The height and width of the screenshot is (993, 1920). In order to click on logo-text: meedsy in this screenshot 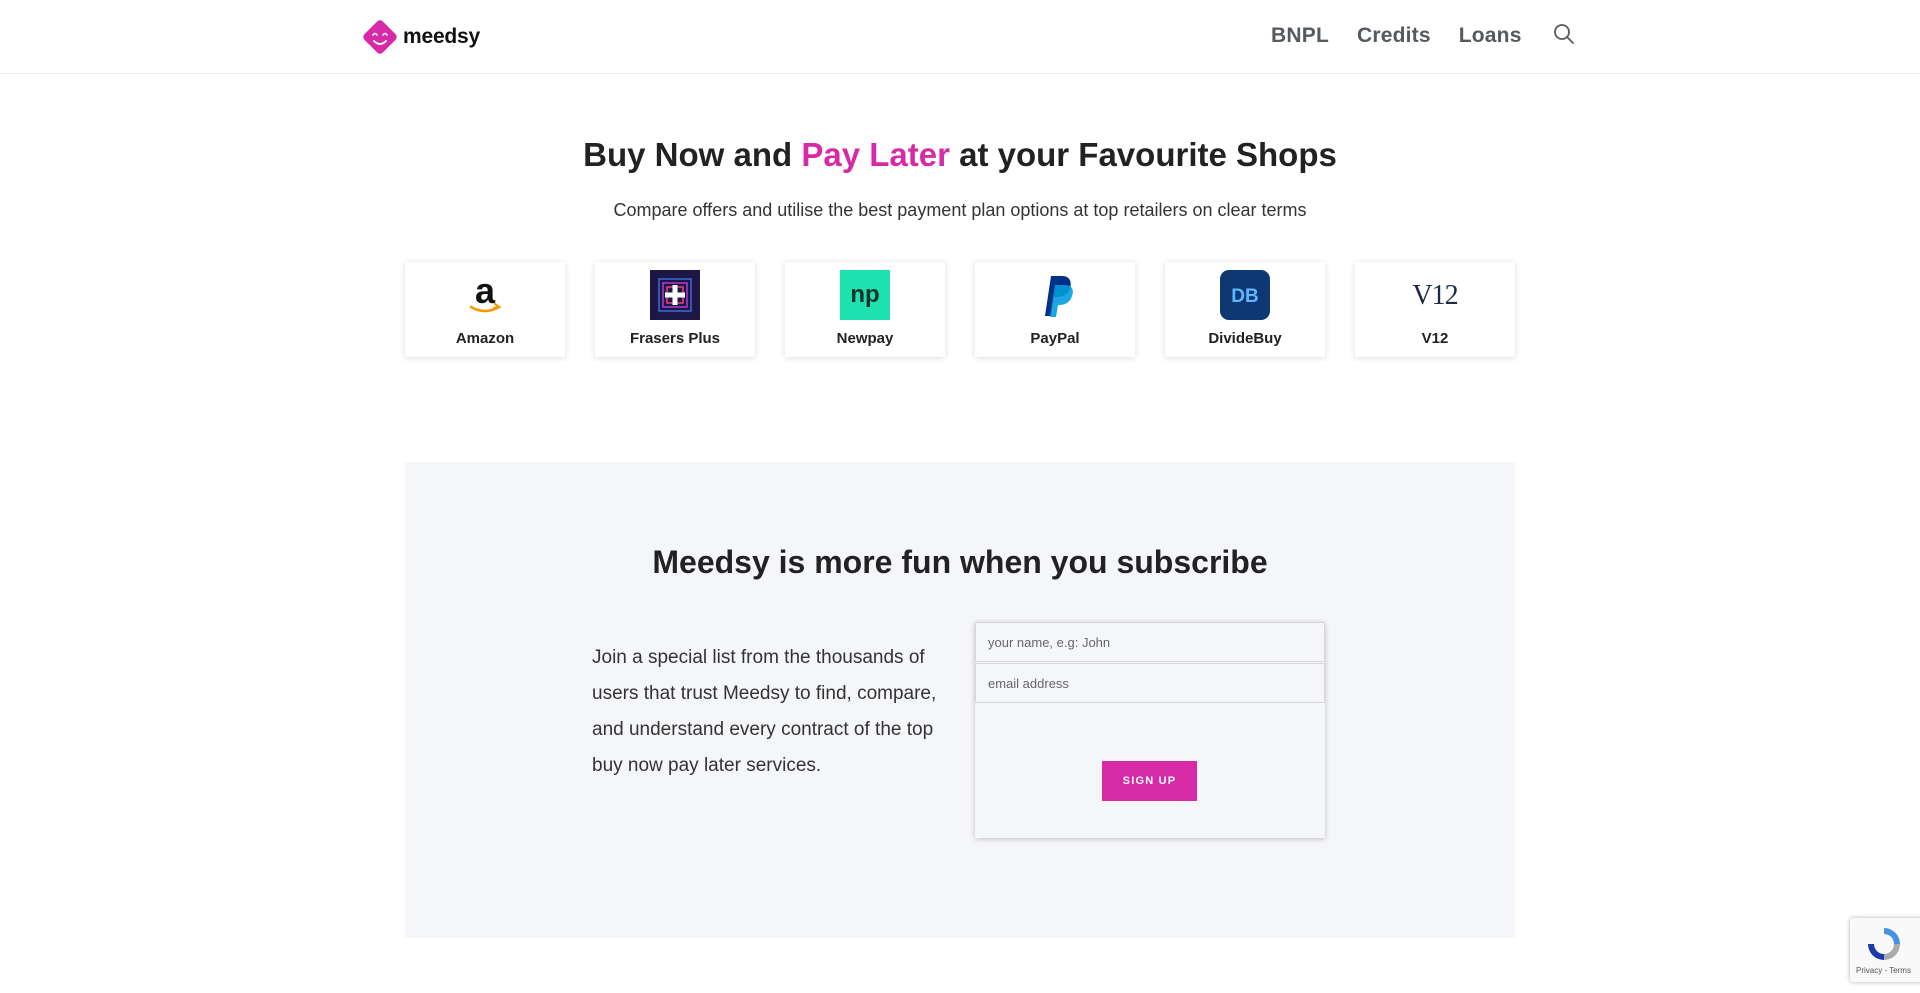, I will do `click(442, 36)`.